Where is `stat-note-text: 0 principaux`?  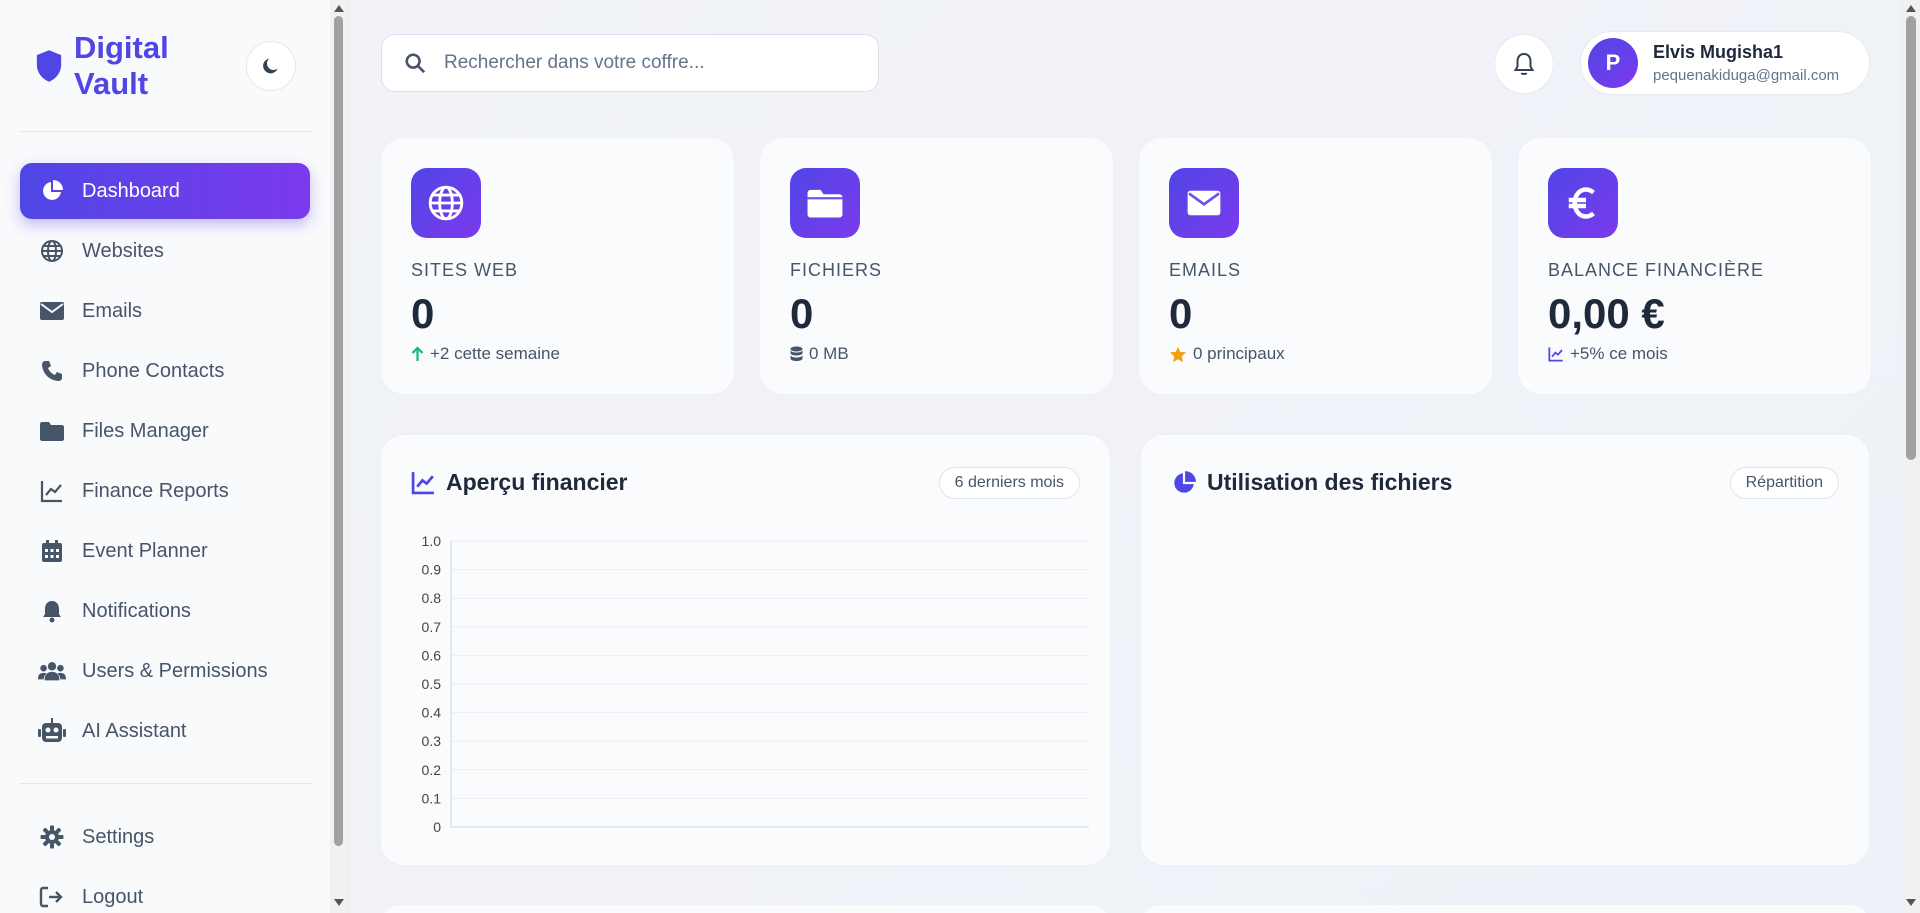 stat-note-text: 0 principaux is located at coordinates (1239, 353).